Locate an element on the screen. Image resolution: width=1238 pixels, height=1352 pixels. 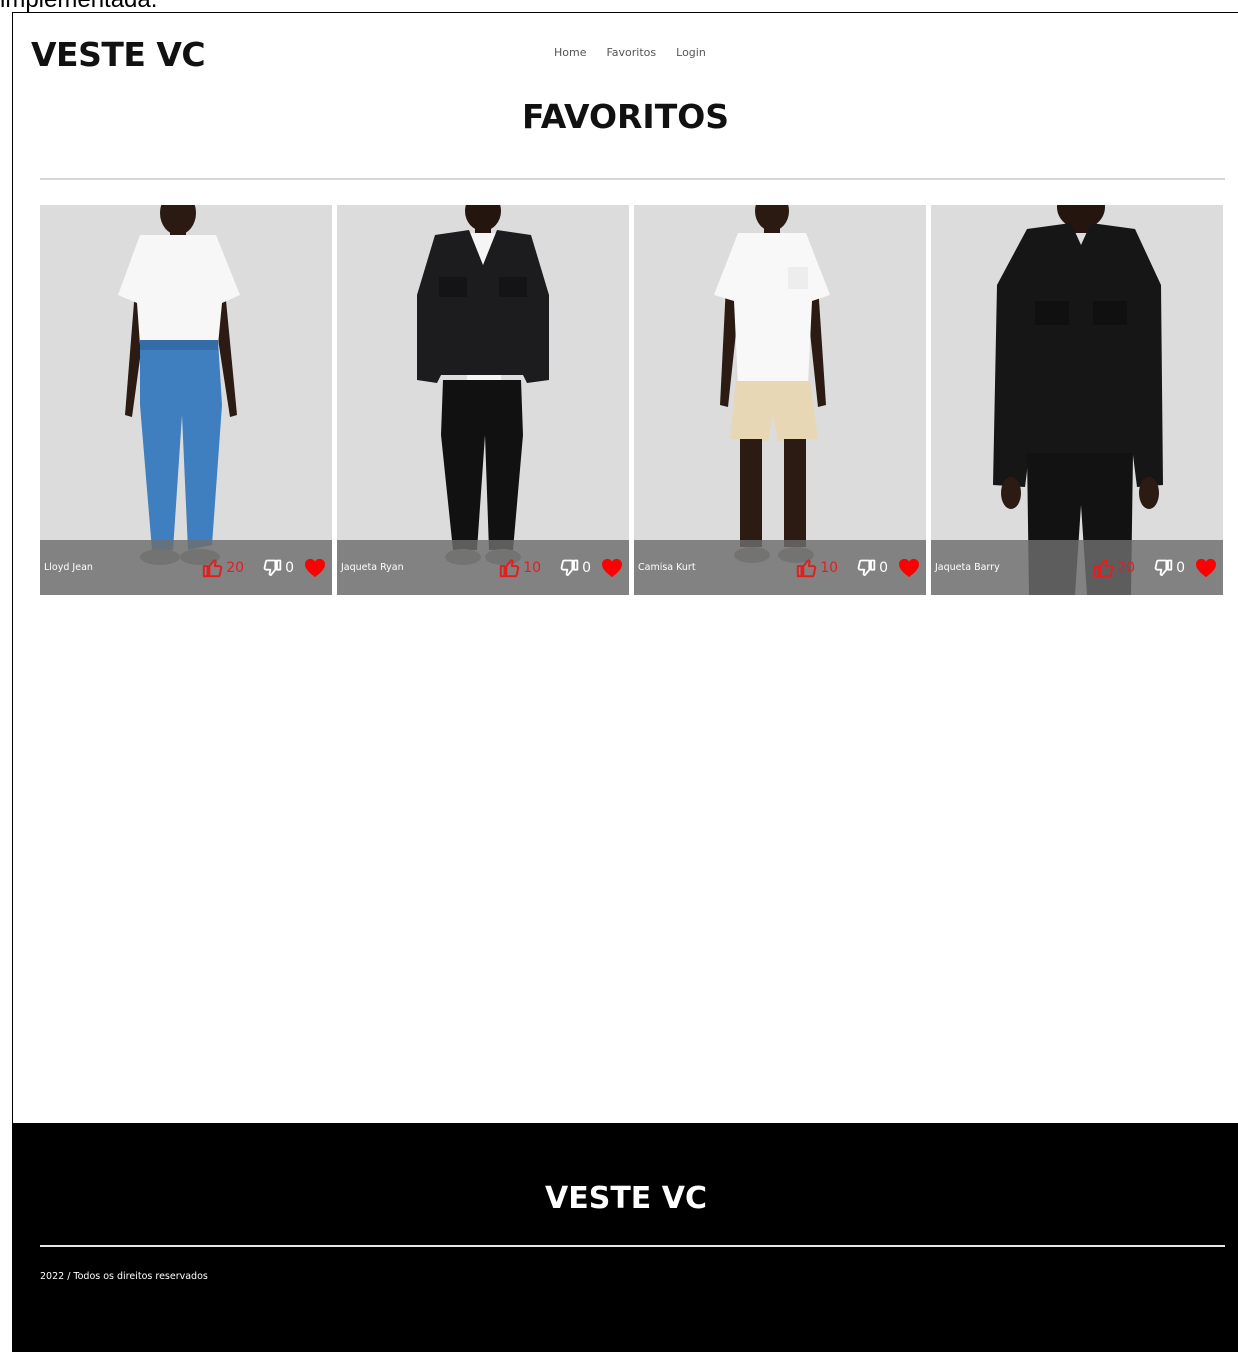
nav-favoritos-link: Favoritos is located at coordinates (631, 52).